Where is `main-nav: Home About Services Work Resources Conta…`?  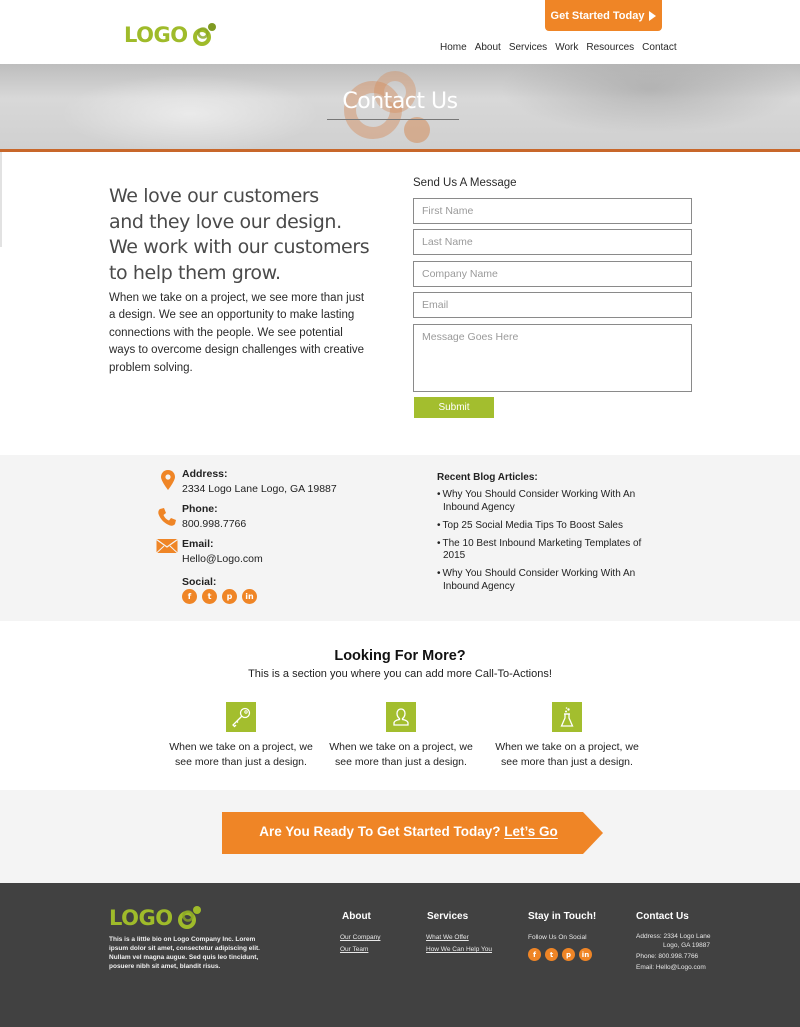 main-nav: Home About Services Work Resources Conta… is located at coordinates (562, 47).